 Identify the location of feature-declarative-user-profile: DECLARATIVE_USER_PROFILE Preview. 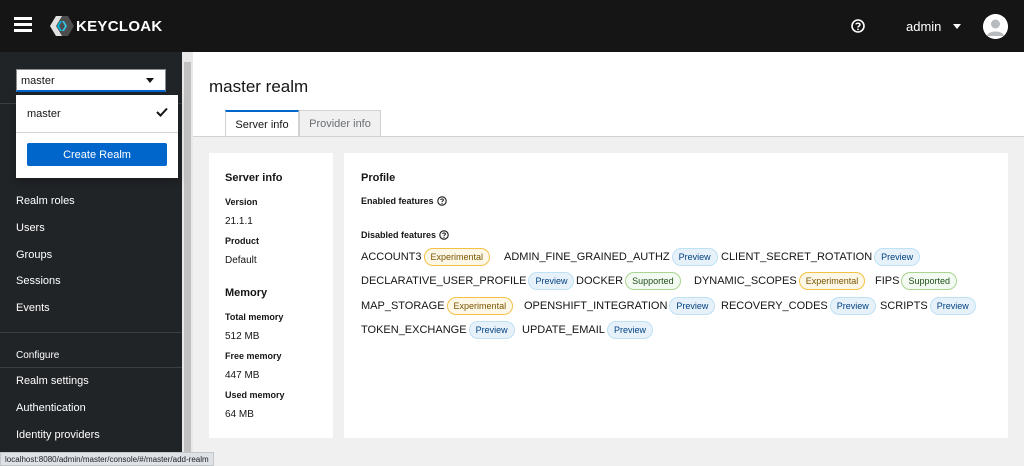
(468, 281).